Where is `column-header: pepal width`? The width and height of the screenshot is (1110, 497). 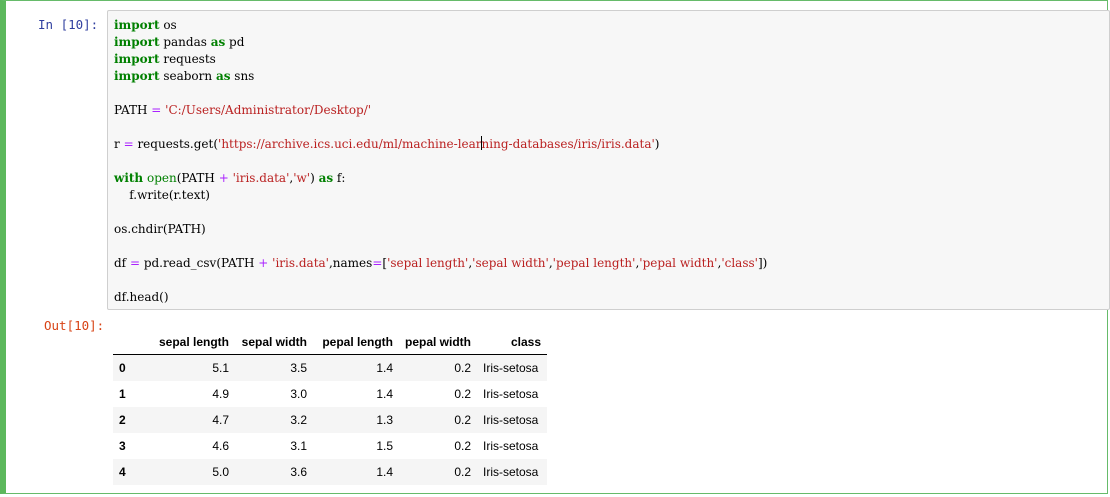
column-header: pepal width is located at coordinates (438, 342).